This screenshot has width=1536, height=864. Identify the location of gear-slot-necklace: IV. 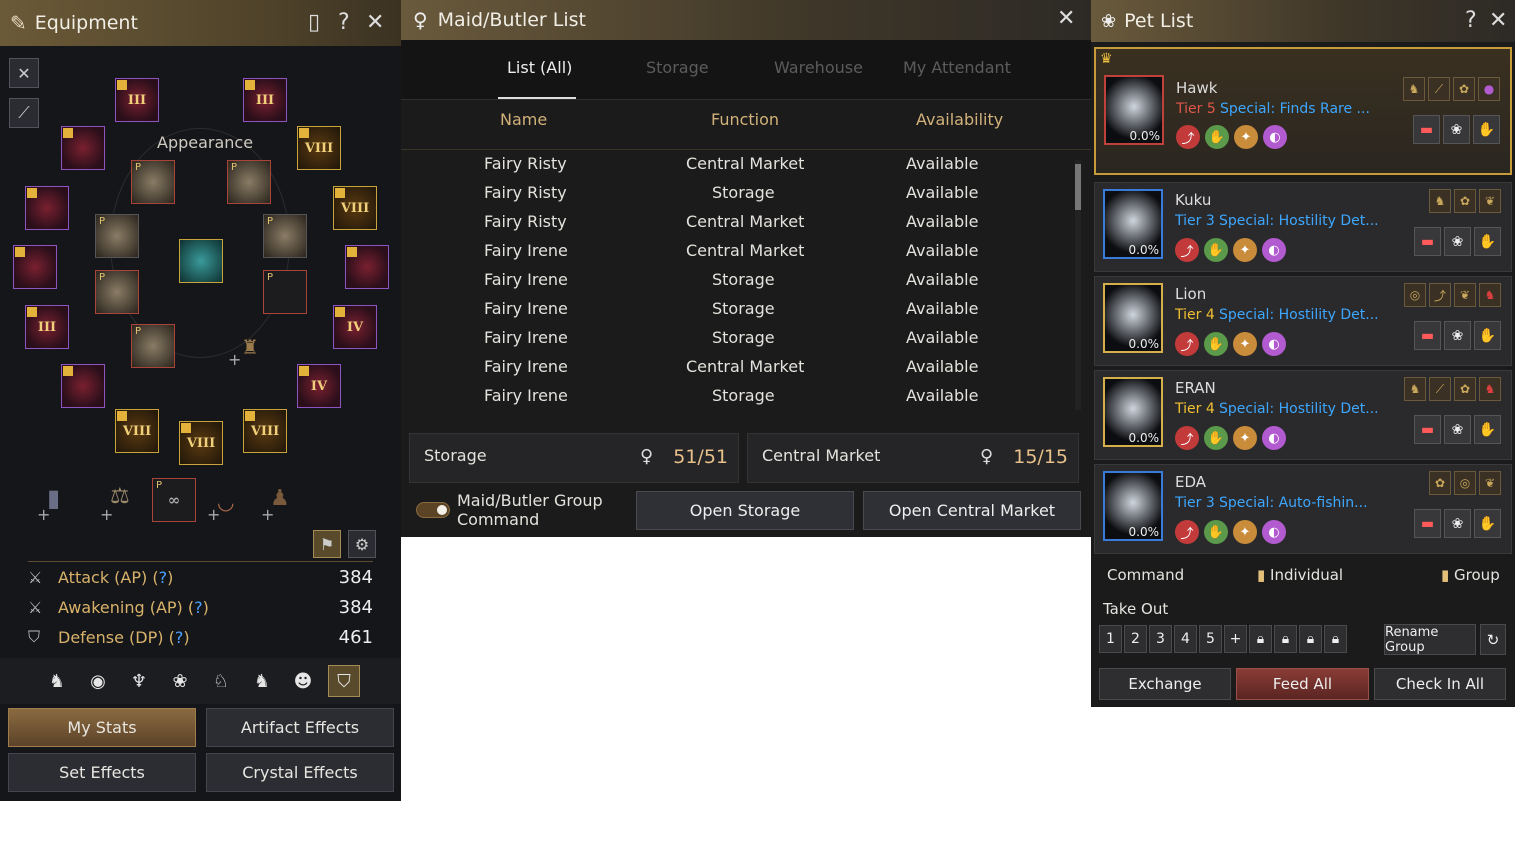
(319, 386).